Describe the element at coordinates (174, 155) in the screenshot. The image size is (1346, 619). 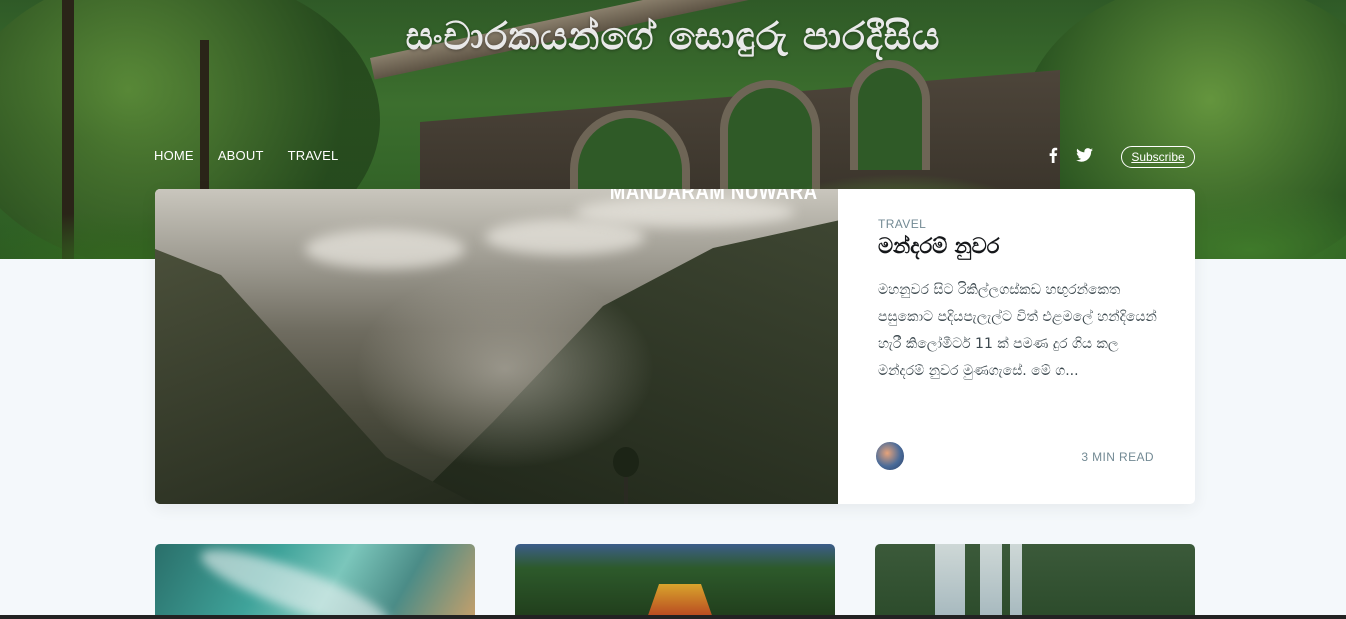
I see `nav-item-home: HOME` at that location.